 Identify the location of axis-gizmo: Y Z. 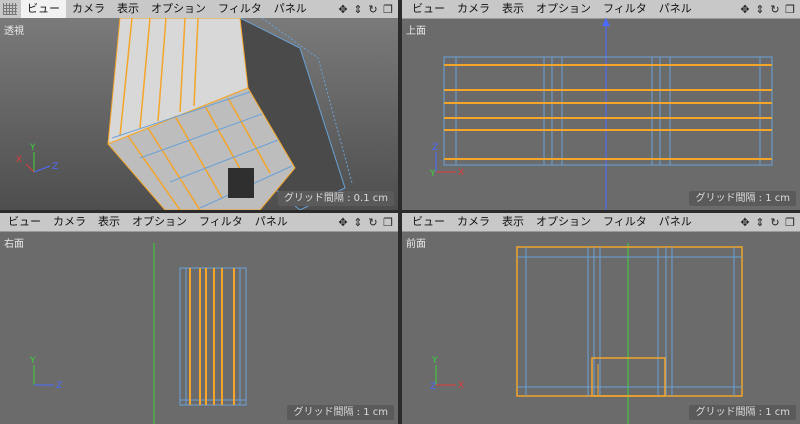
(45, 373).